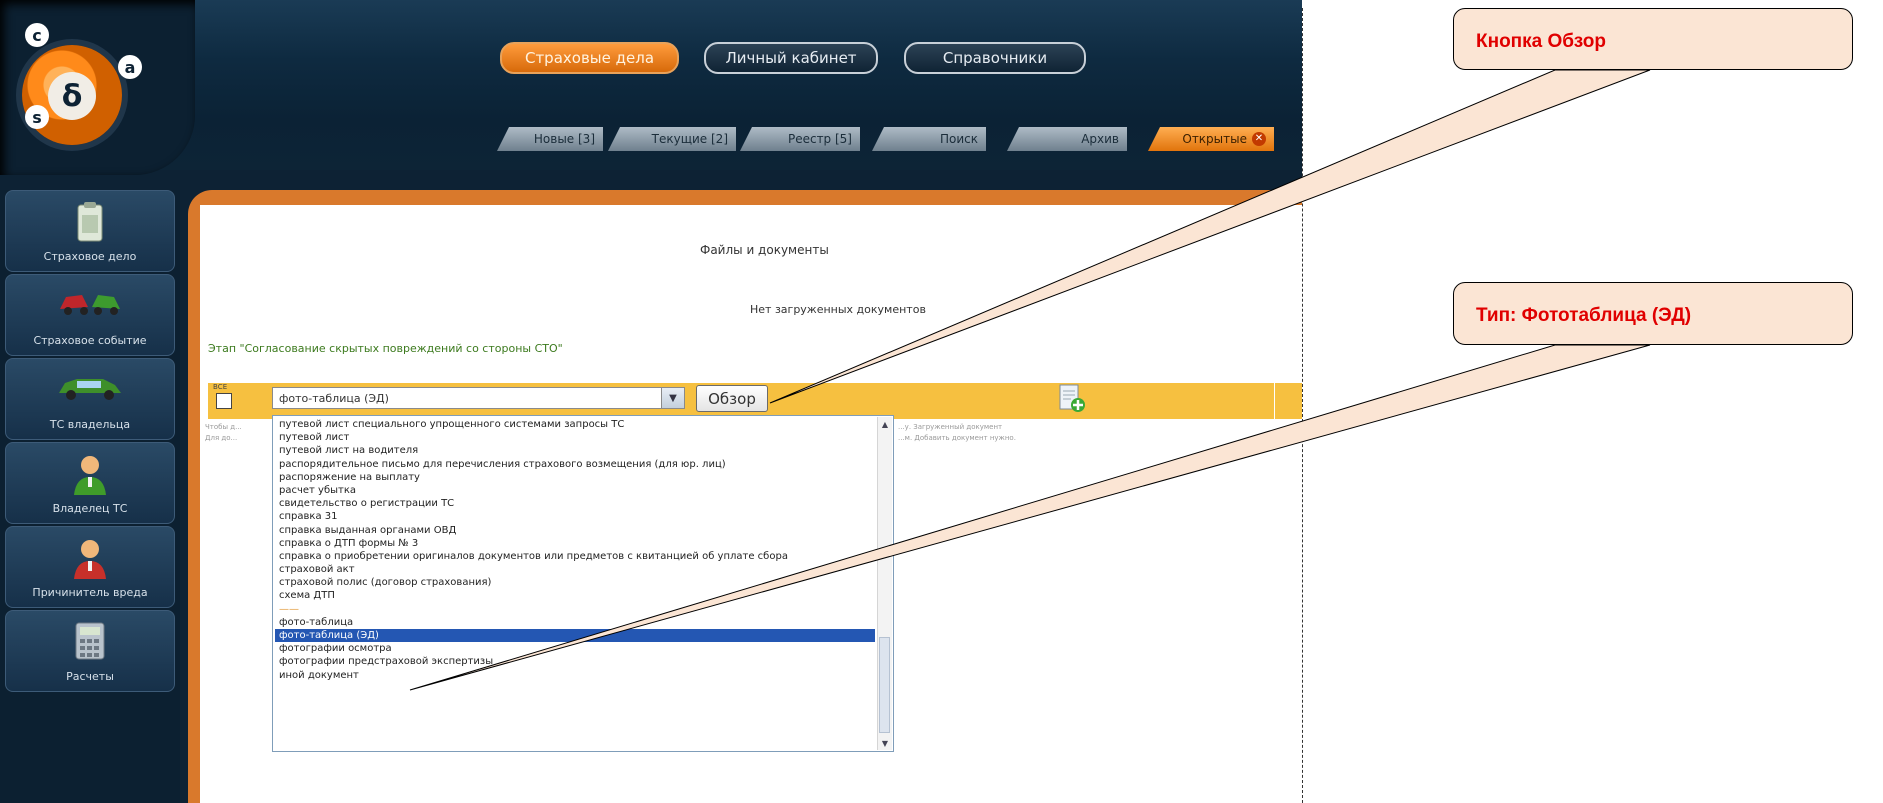 This screenshot has height=803, width=1883. What do you see at coordinates (957, 438) in the screenshot?
I see `hint-text: ...м. Добавить документ нужно.` at bounding box center [957, 438].